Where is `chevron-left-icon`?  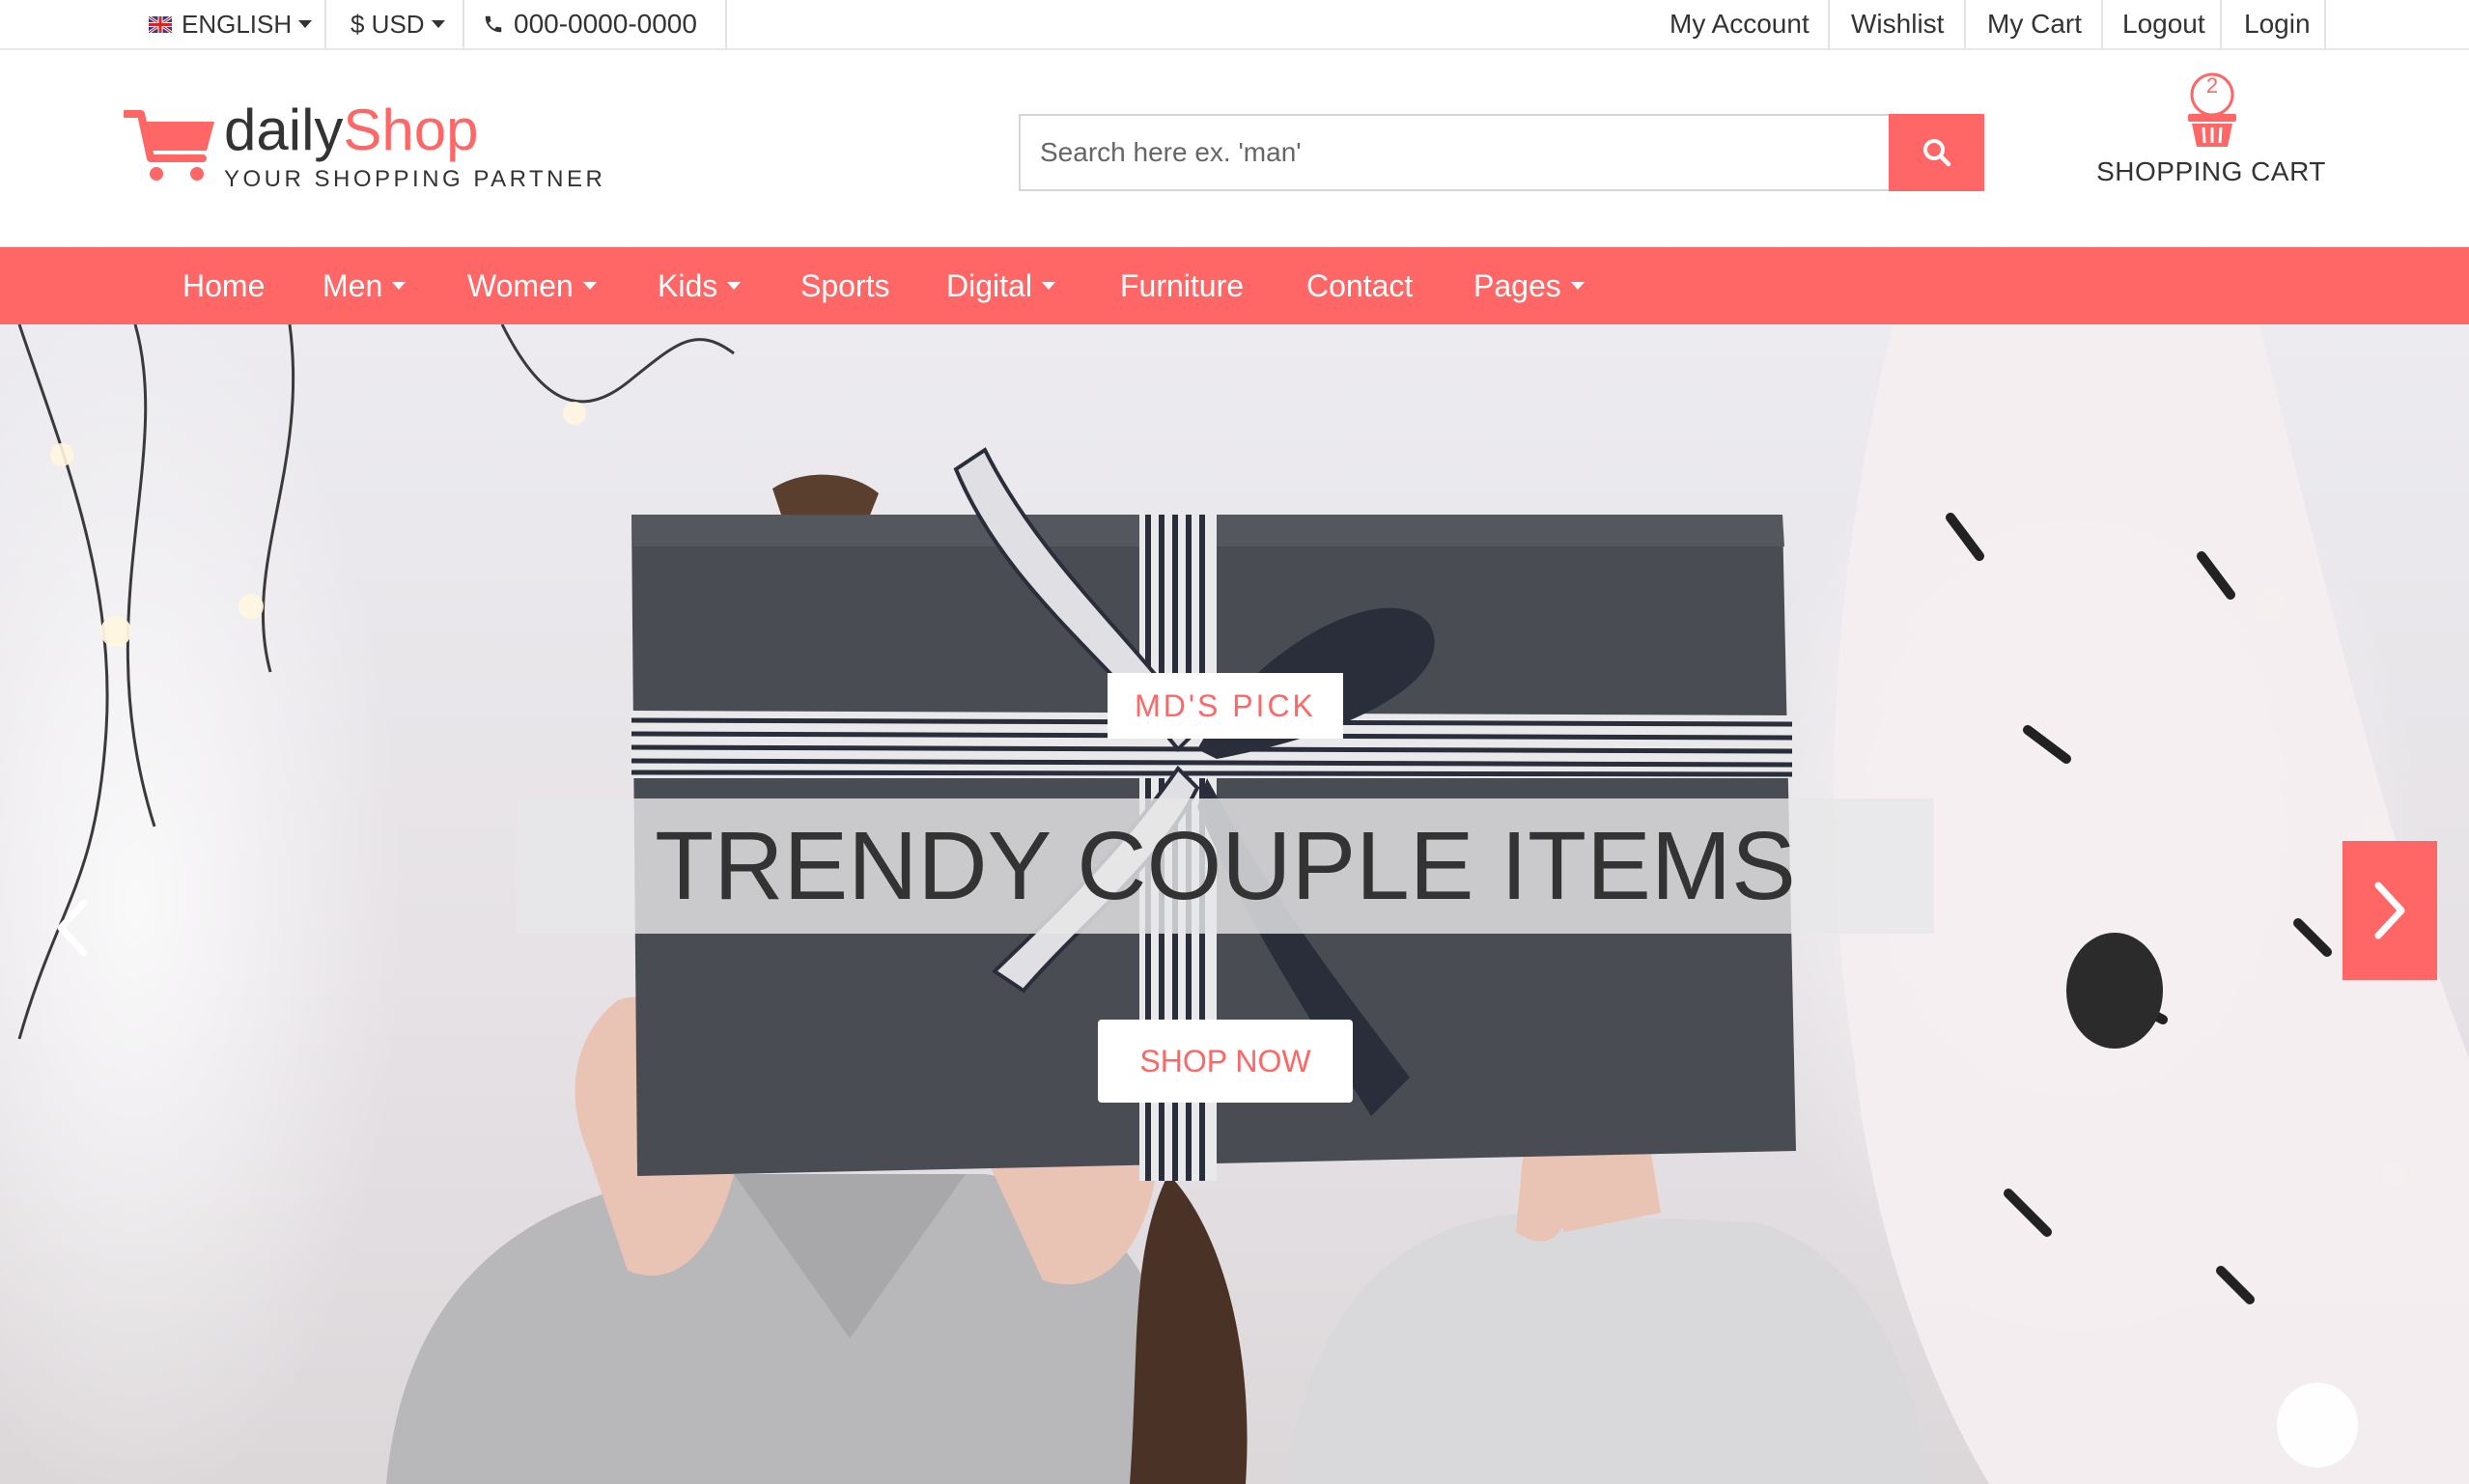 chevron-left-icon is located at coordinates (72, 928).